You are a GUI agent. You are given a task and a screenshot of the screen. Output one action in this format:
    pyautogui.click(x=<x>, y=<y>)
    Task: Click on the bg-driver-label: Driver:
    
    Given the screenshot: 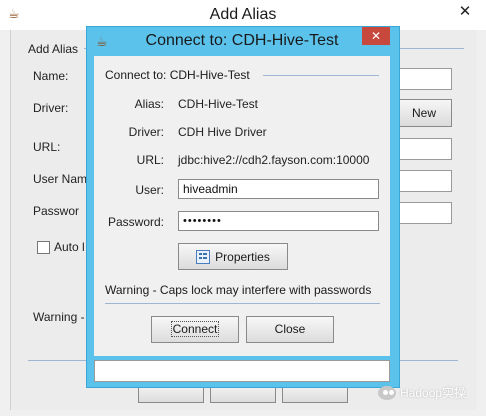 What is the action you would take?
    pyautogui.click(x=51, y=108)
    